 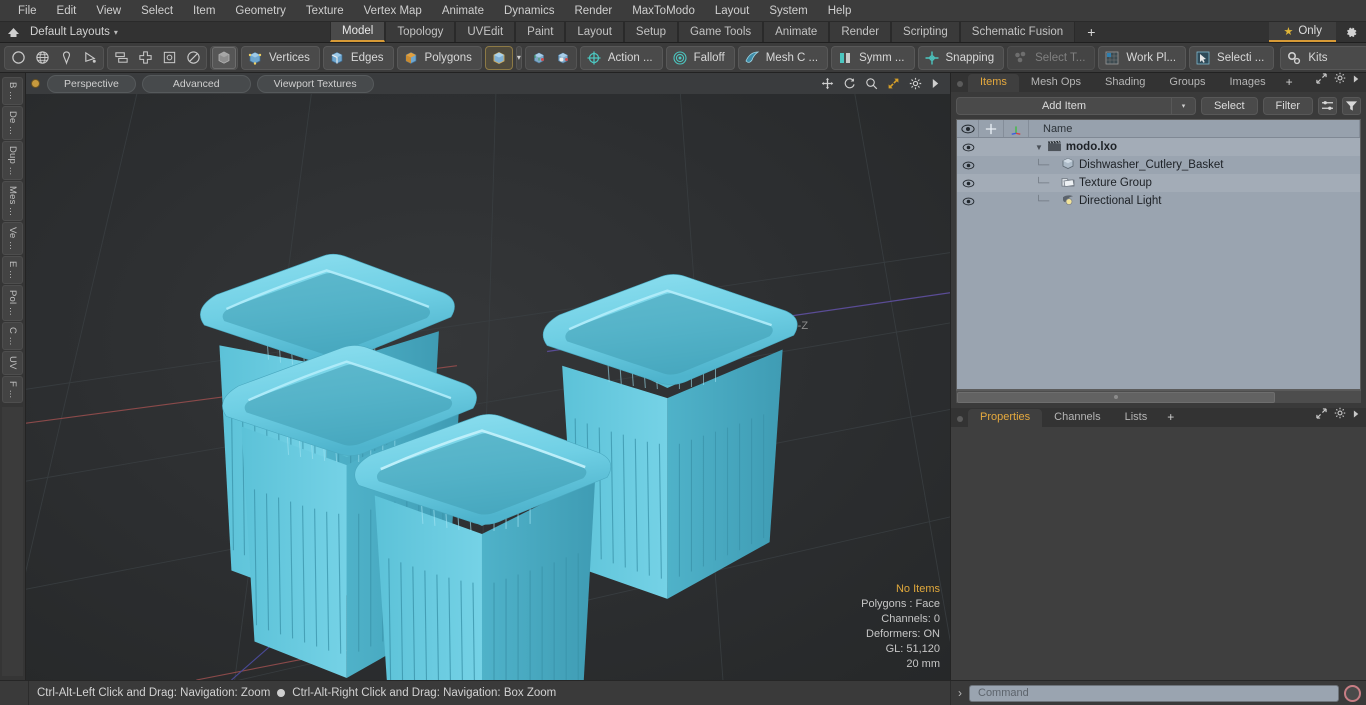 I want to click on layout-tab-topology: Topology, so click(x=420, y=32).